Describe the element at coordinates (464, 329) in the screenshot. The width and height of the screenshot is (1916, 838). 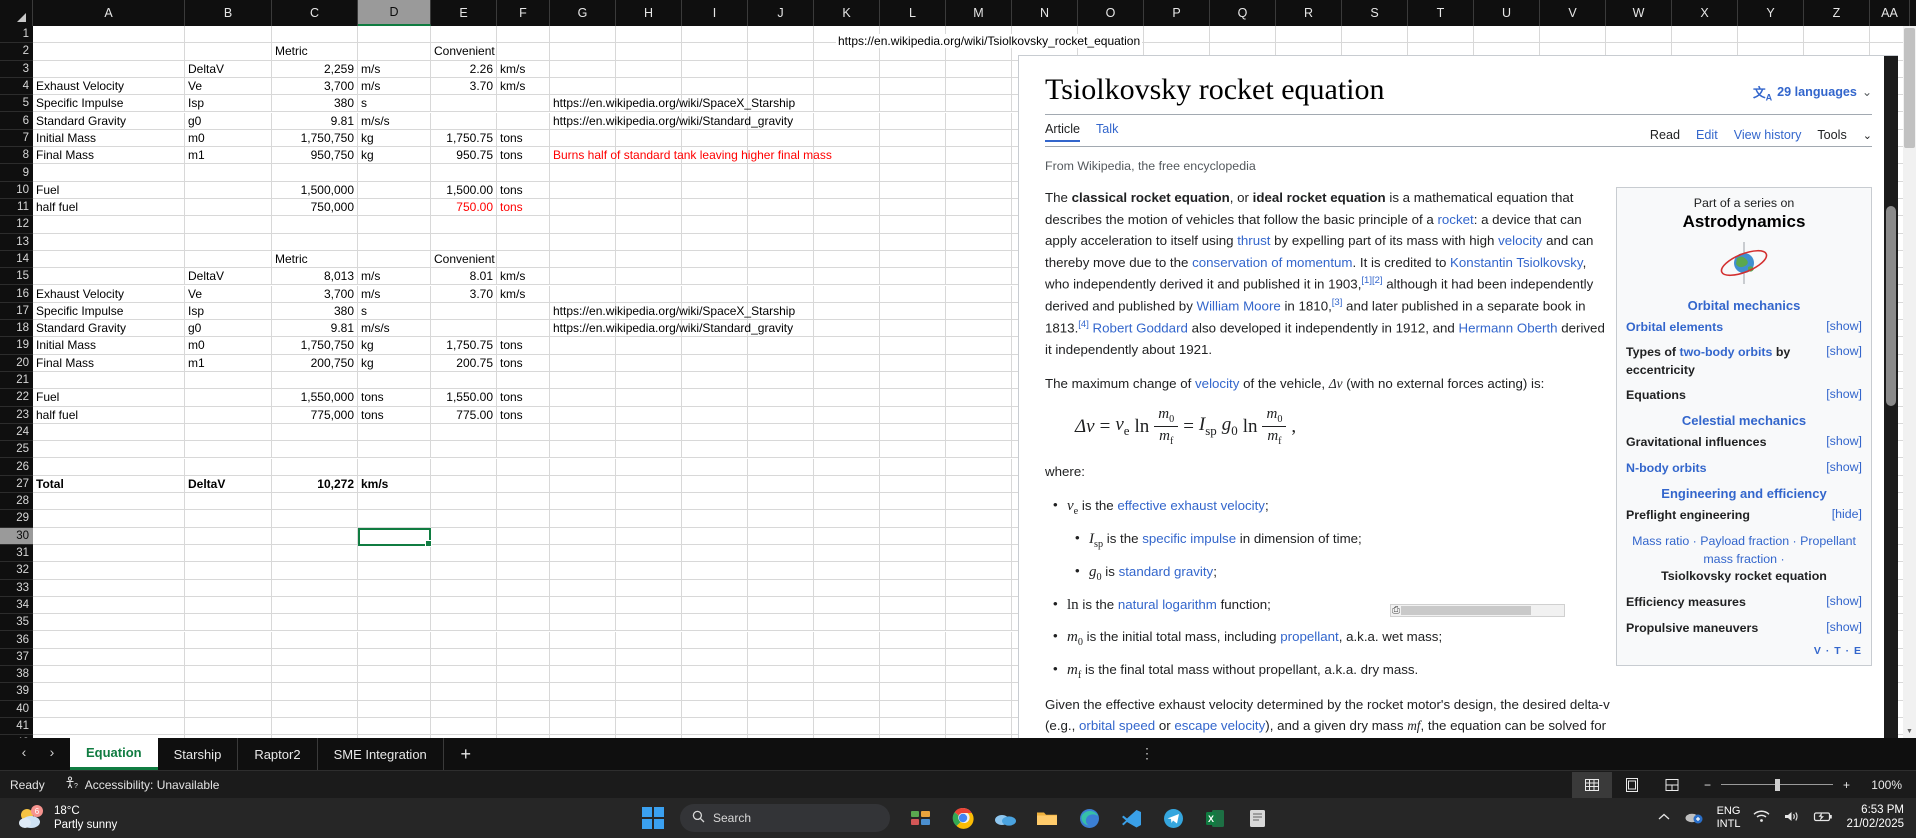
I see `cell-E18` at that location.